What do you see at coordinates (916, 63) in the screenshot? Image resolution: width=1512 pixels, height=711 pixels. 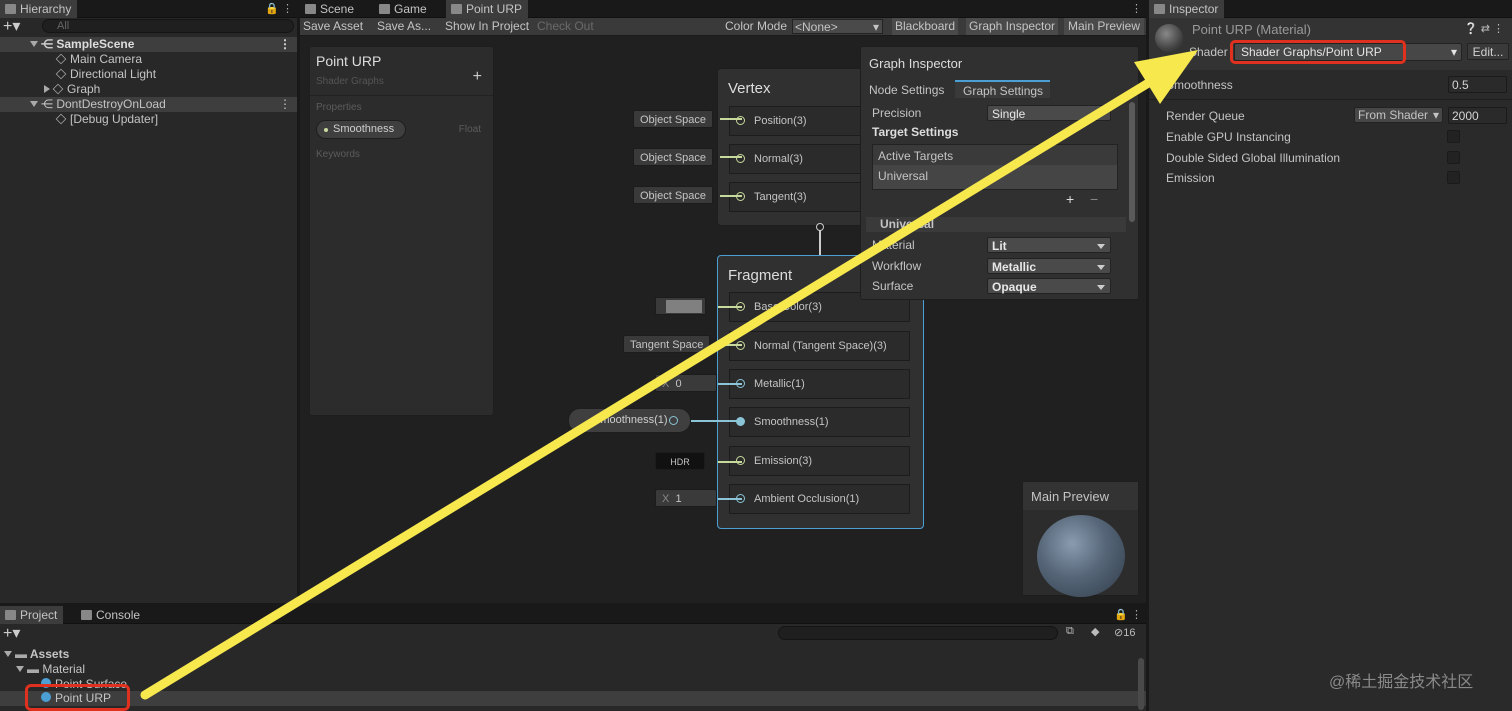 I see `graph-inspector-title: Graph Inspector` at bounding box center [916, 63].